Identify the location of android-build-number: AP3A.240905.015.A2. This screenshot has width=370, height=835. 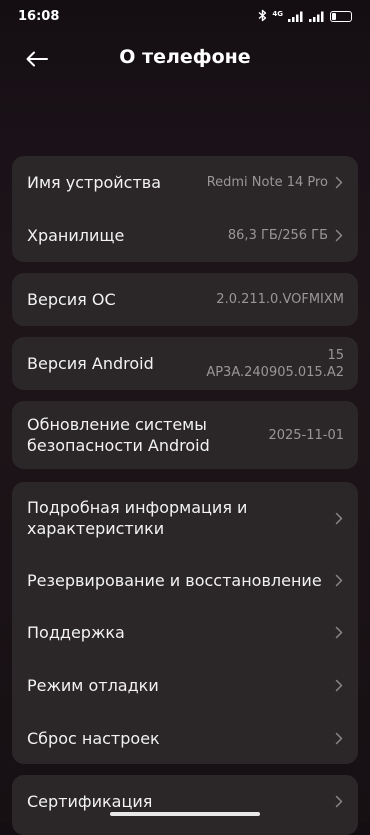
(275, 372).